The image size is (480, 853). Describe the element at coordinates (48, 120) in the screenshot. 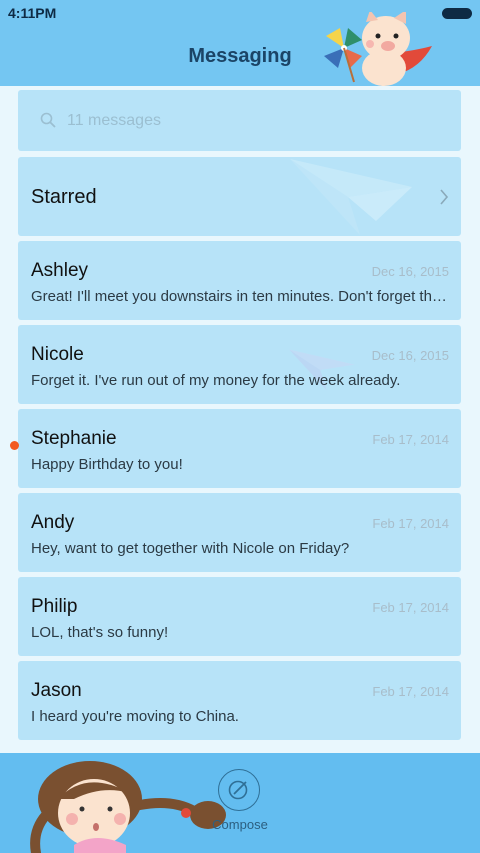

I see `search-icon` at that location.